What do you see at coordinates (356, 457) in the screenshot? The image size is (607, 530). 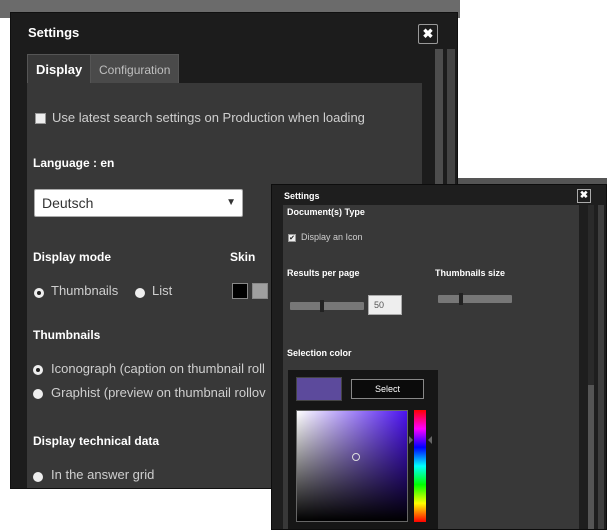 I see `color-marker` at bounding box center [356, 457].